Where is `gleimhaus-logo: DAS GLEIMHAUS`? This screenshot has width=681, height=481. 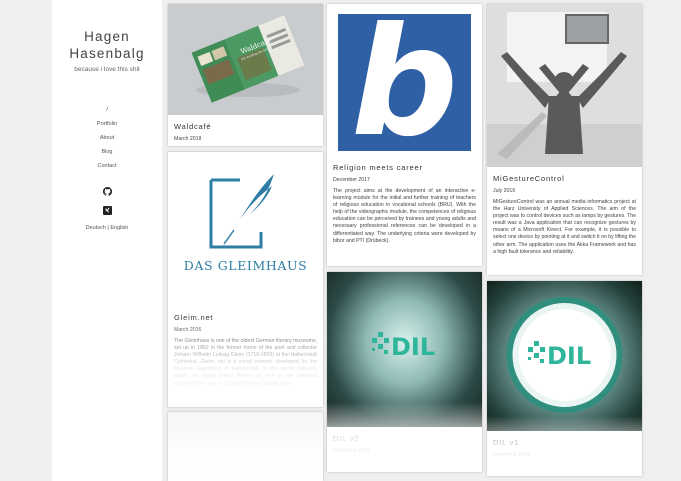 gleimhaus-logo: DAS GLEIMHAUS is located at coordinates (246, 223).